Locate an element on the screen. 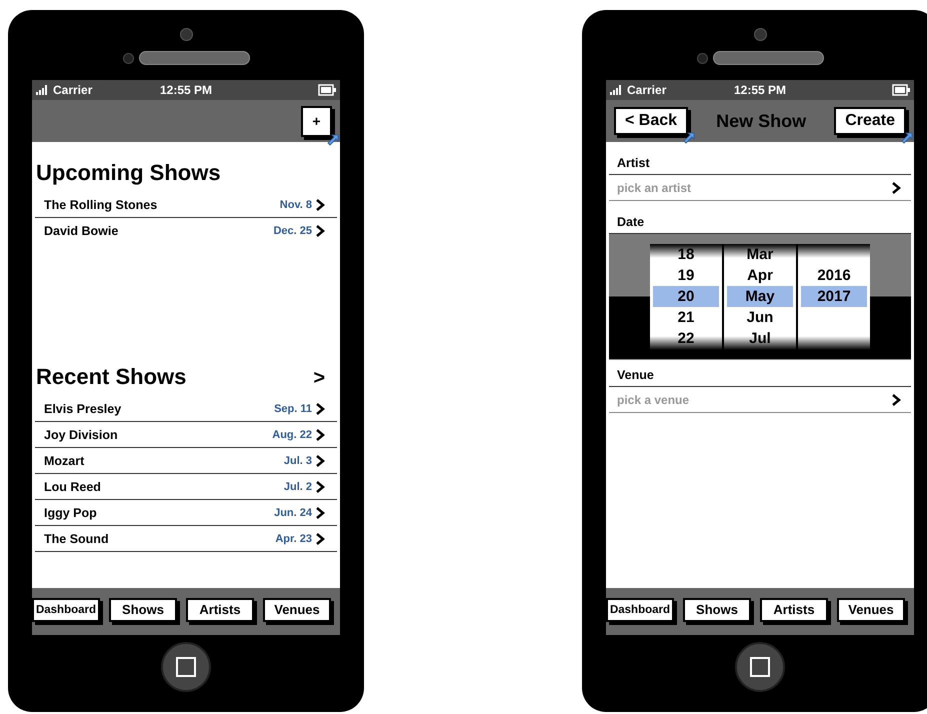 The height and width of the screenshot is (714, 927). show-date: Jun. 24 is located at coordinates (293, 512).